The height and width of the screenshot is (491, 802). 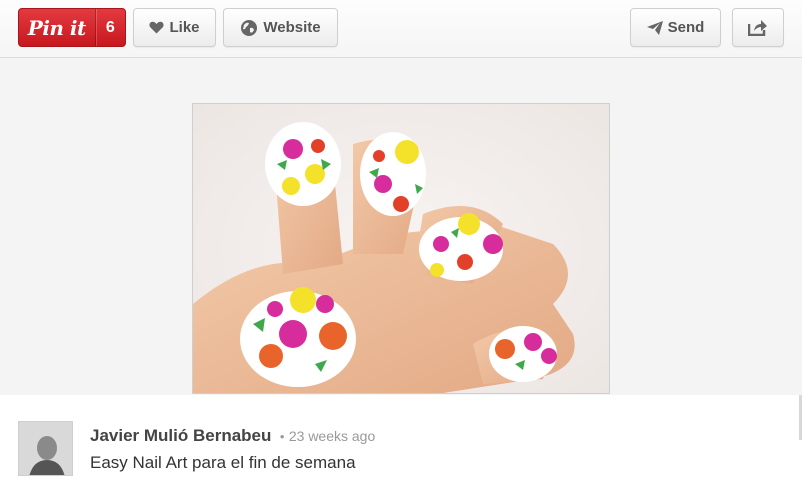 I want to click on author-line: Javier Mulió Bernabeu • 23 weeks ago, so click(x=232, y=436).